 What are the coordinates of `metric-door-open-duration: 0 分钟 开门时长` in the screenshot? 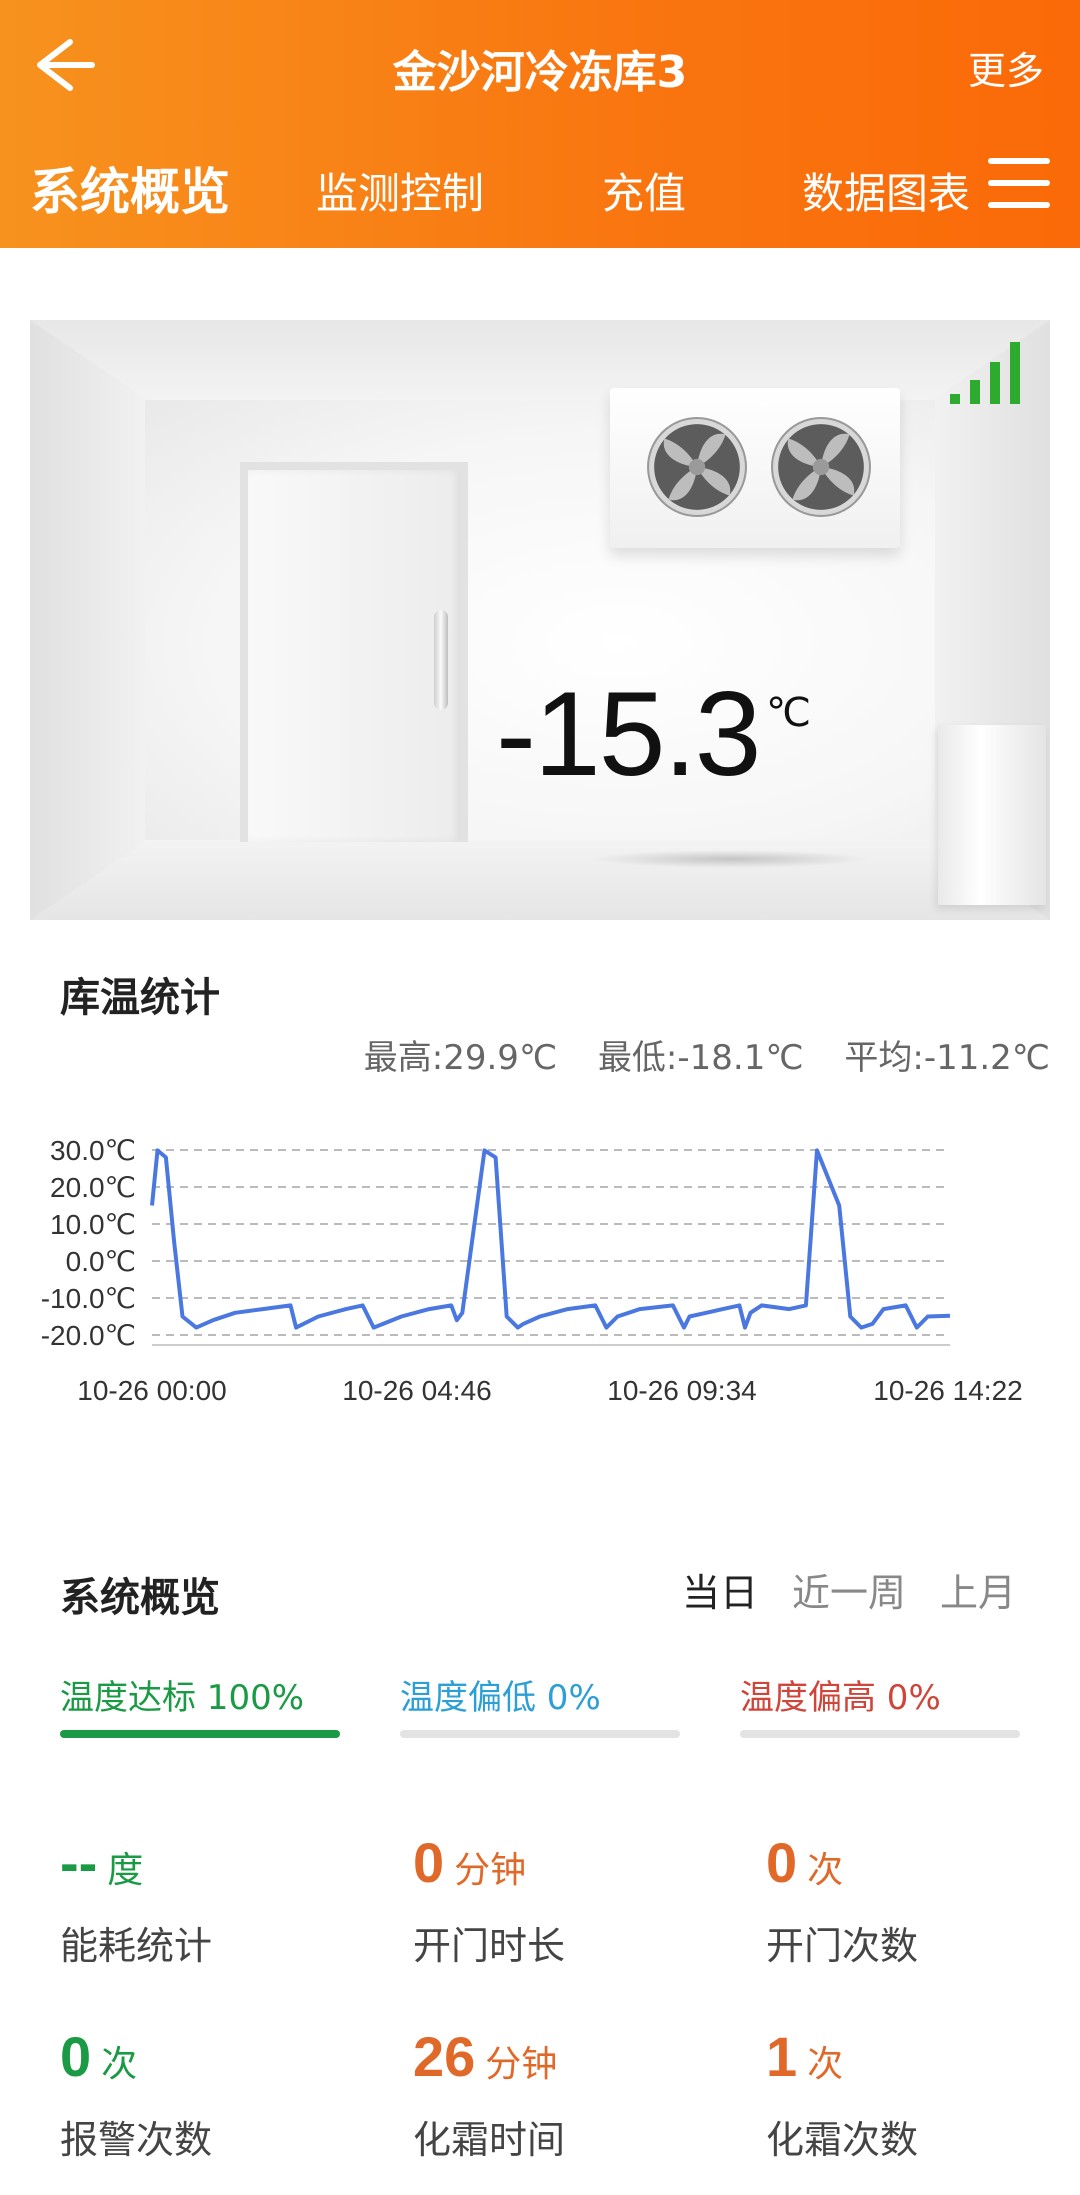 It's located at (578, 1900).